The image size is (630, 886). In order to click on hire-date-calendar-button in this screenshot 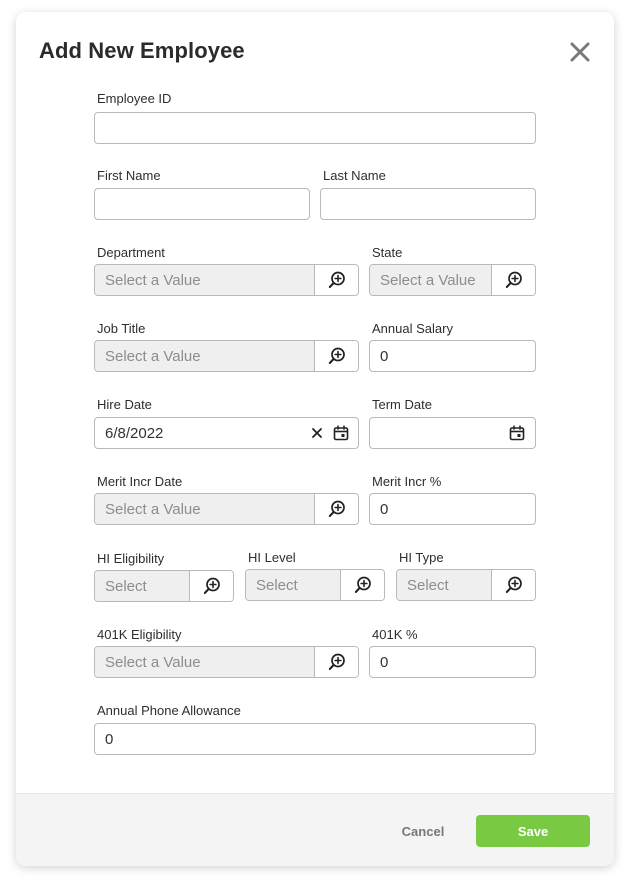, I will do `click(341, 433)`.